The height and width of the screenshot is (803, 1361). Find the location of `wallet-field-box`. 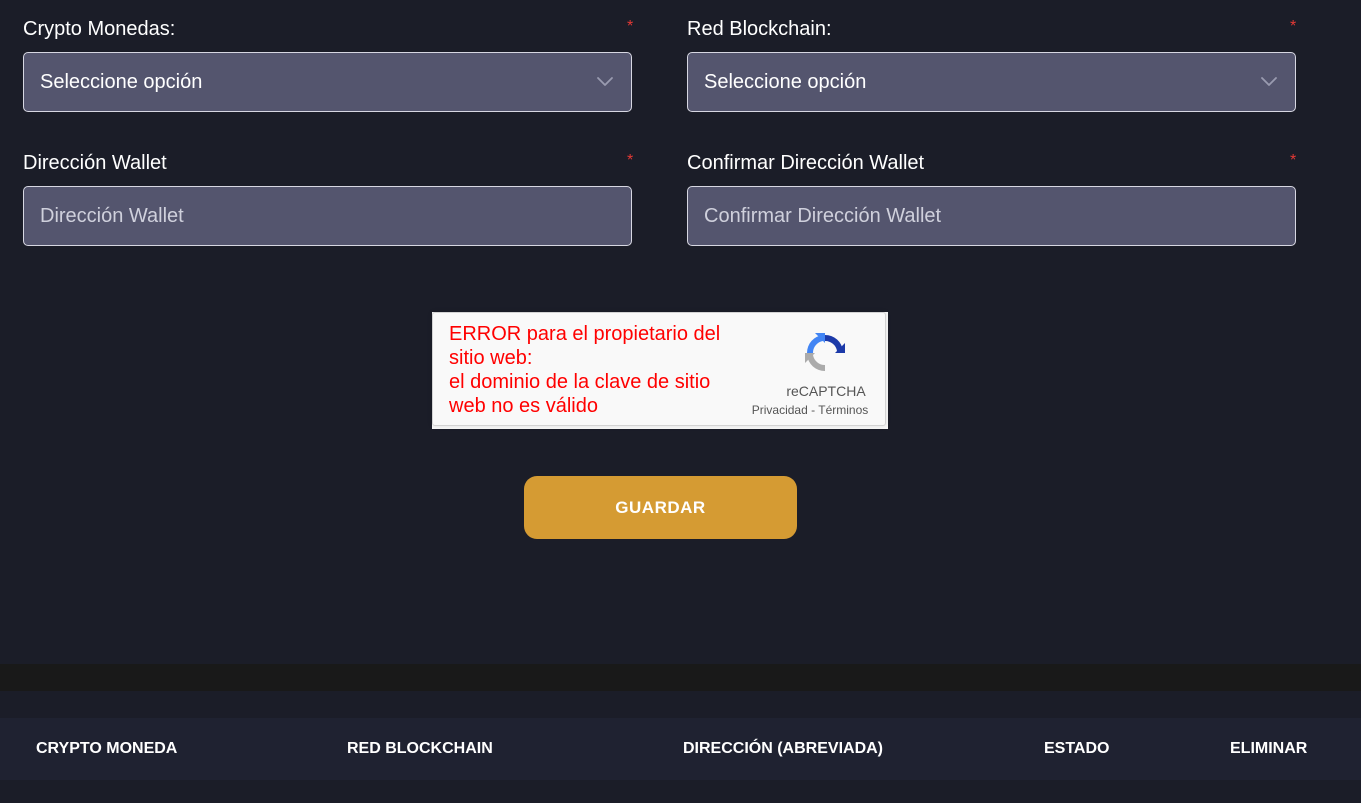

wallet-field-box is located at coordinates (327, 216).